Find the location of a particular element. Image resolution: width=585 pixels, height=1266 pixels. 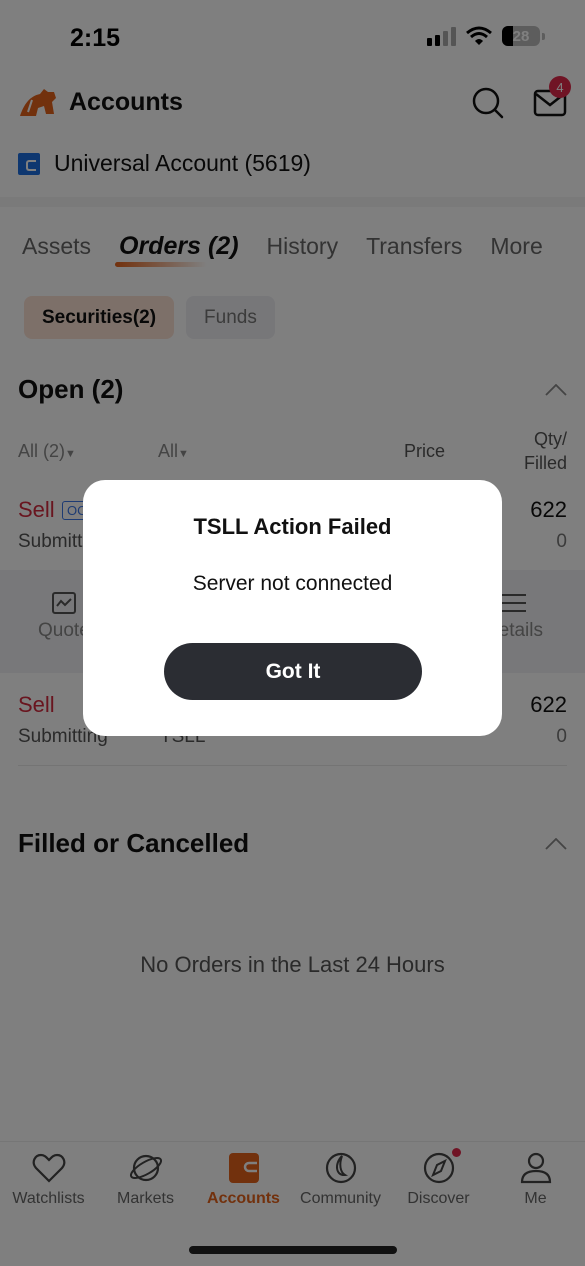

got-it-button: Got It is located at coordinates (293, 671).